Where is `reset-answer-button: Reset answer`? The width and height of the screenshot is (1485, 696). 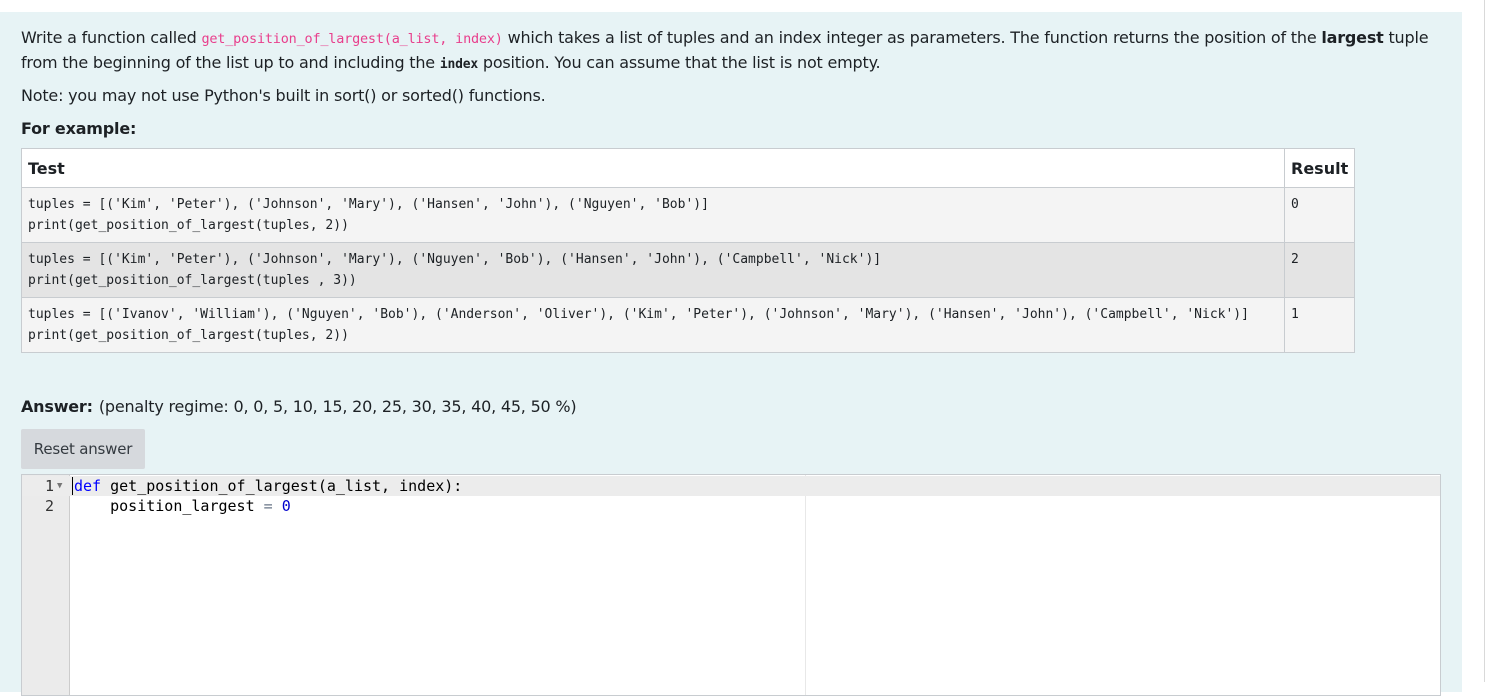
reset-answer-button: Reset answer is located at coordinates (83, 449).